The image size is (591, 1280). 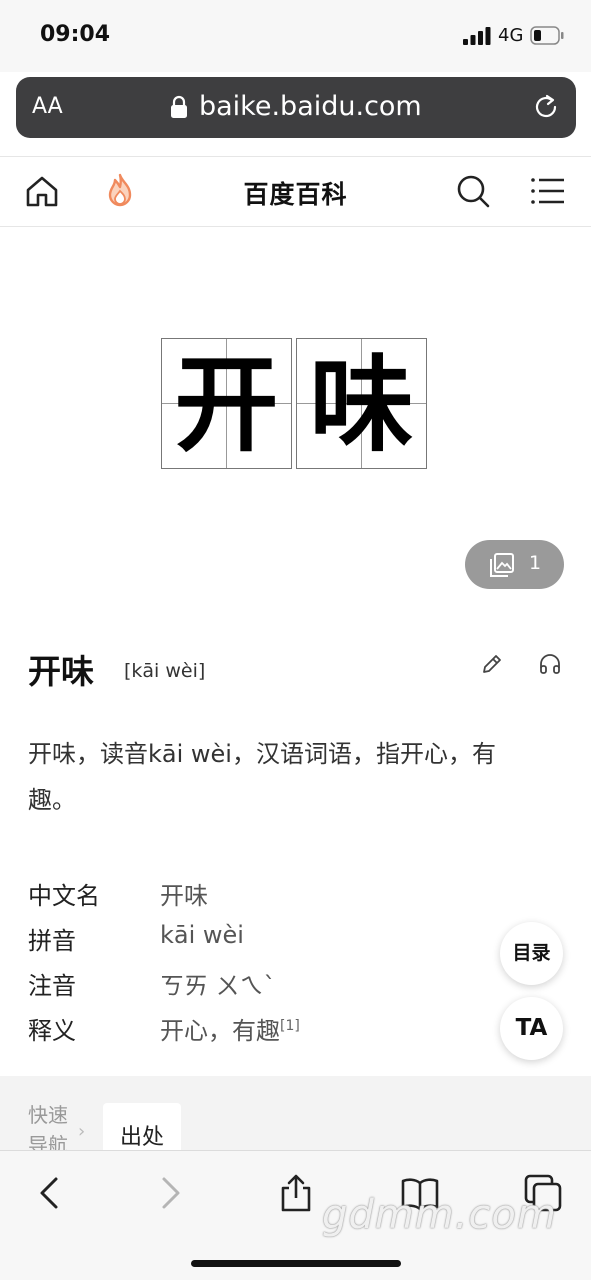 I want to click on address-bar: AA baike.baidu.com, so click(x=296, y=107).